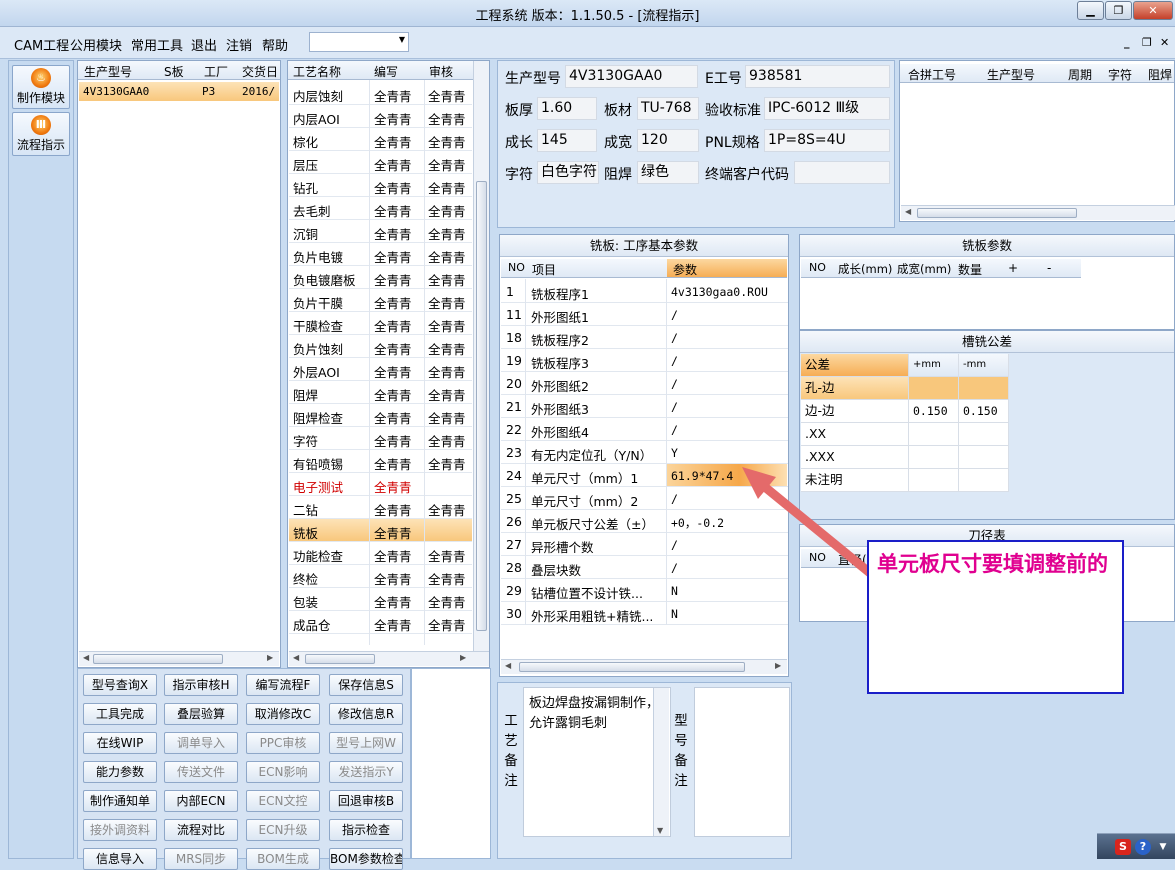 The height and width of the screenshot is (870, 1175). Describe the element at coordinates (668, 172) in the screenshot. I see `mask-field: 绿色` at that location.